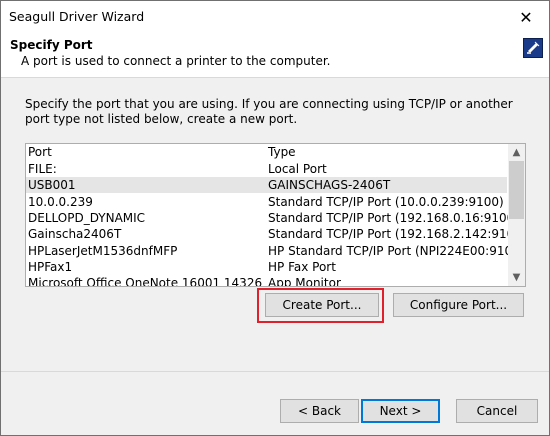 Image resolution: width=550 pixels, height=436 pixels. Describe the element at coordinates (297, 169) in the screenshot. I see `port-type-cell: Local Port` at that location.